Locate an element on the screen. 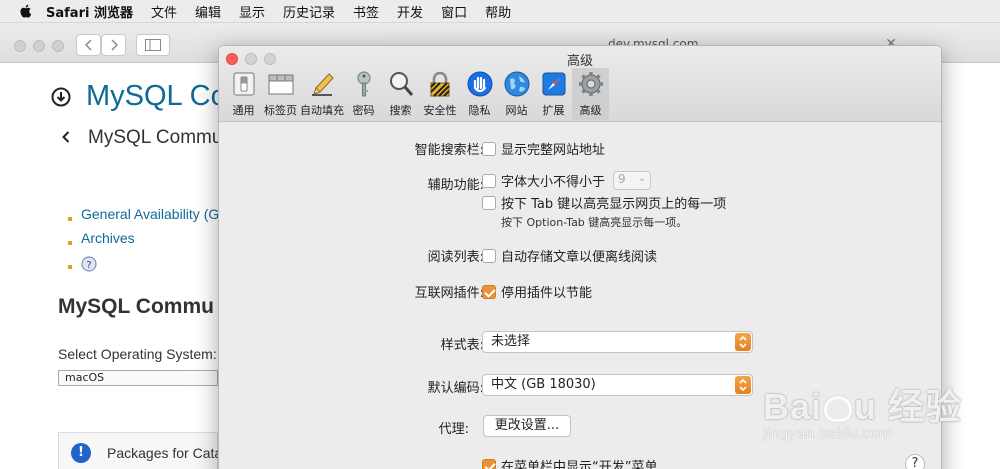 This screenshot has width=1000, height=469. chevron-right-icon is located at coordinates (114, 45).